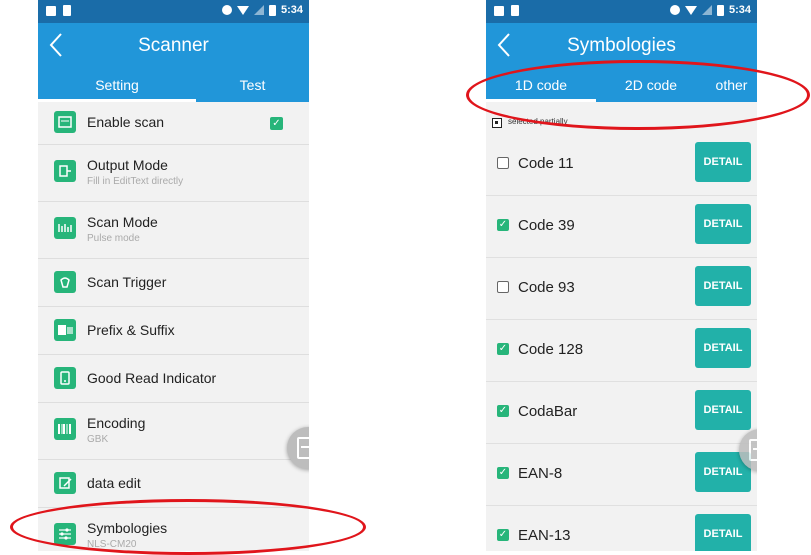 This screenshot has height=555, width=811. What do you see at coordinates (538, 121) in the screenshot?
I see `legend-text: selected partially` at bounding box center [538, 121].